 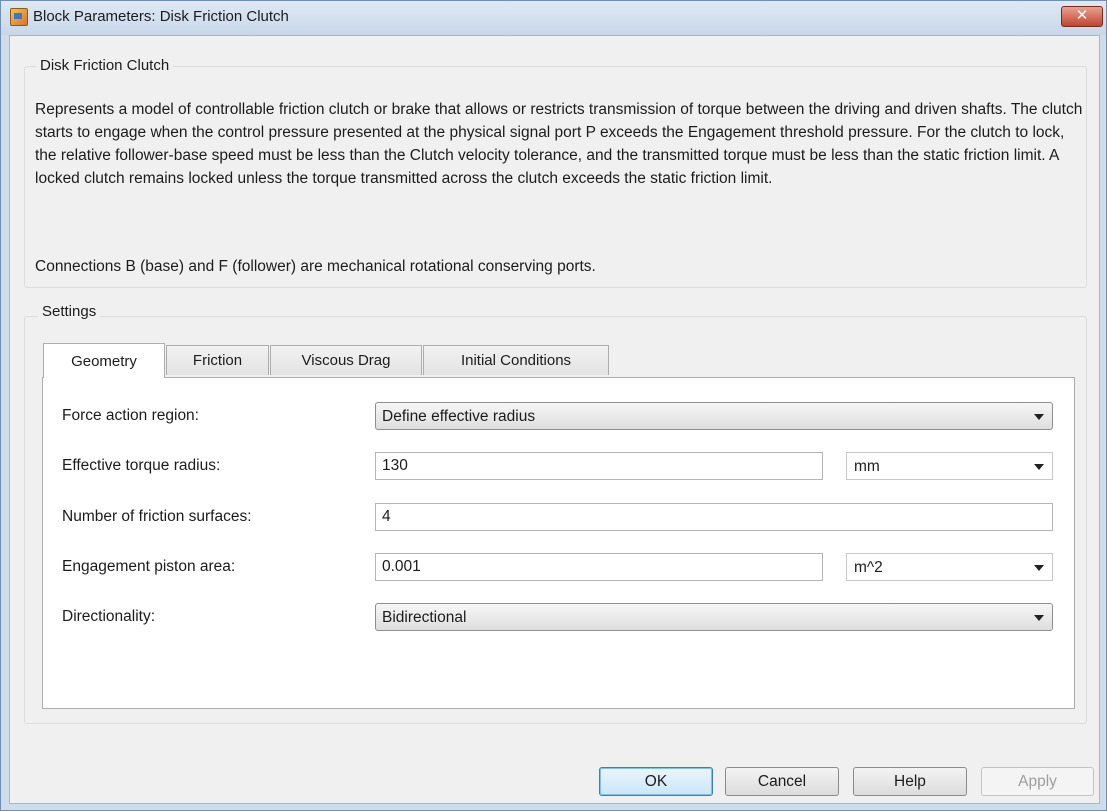 I want to click on engagement-piston-area-unit: m^2, so click(x=868, y=567).